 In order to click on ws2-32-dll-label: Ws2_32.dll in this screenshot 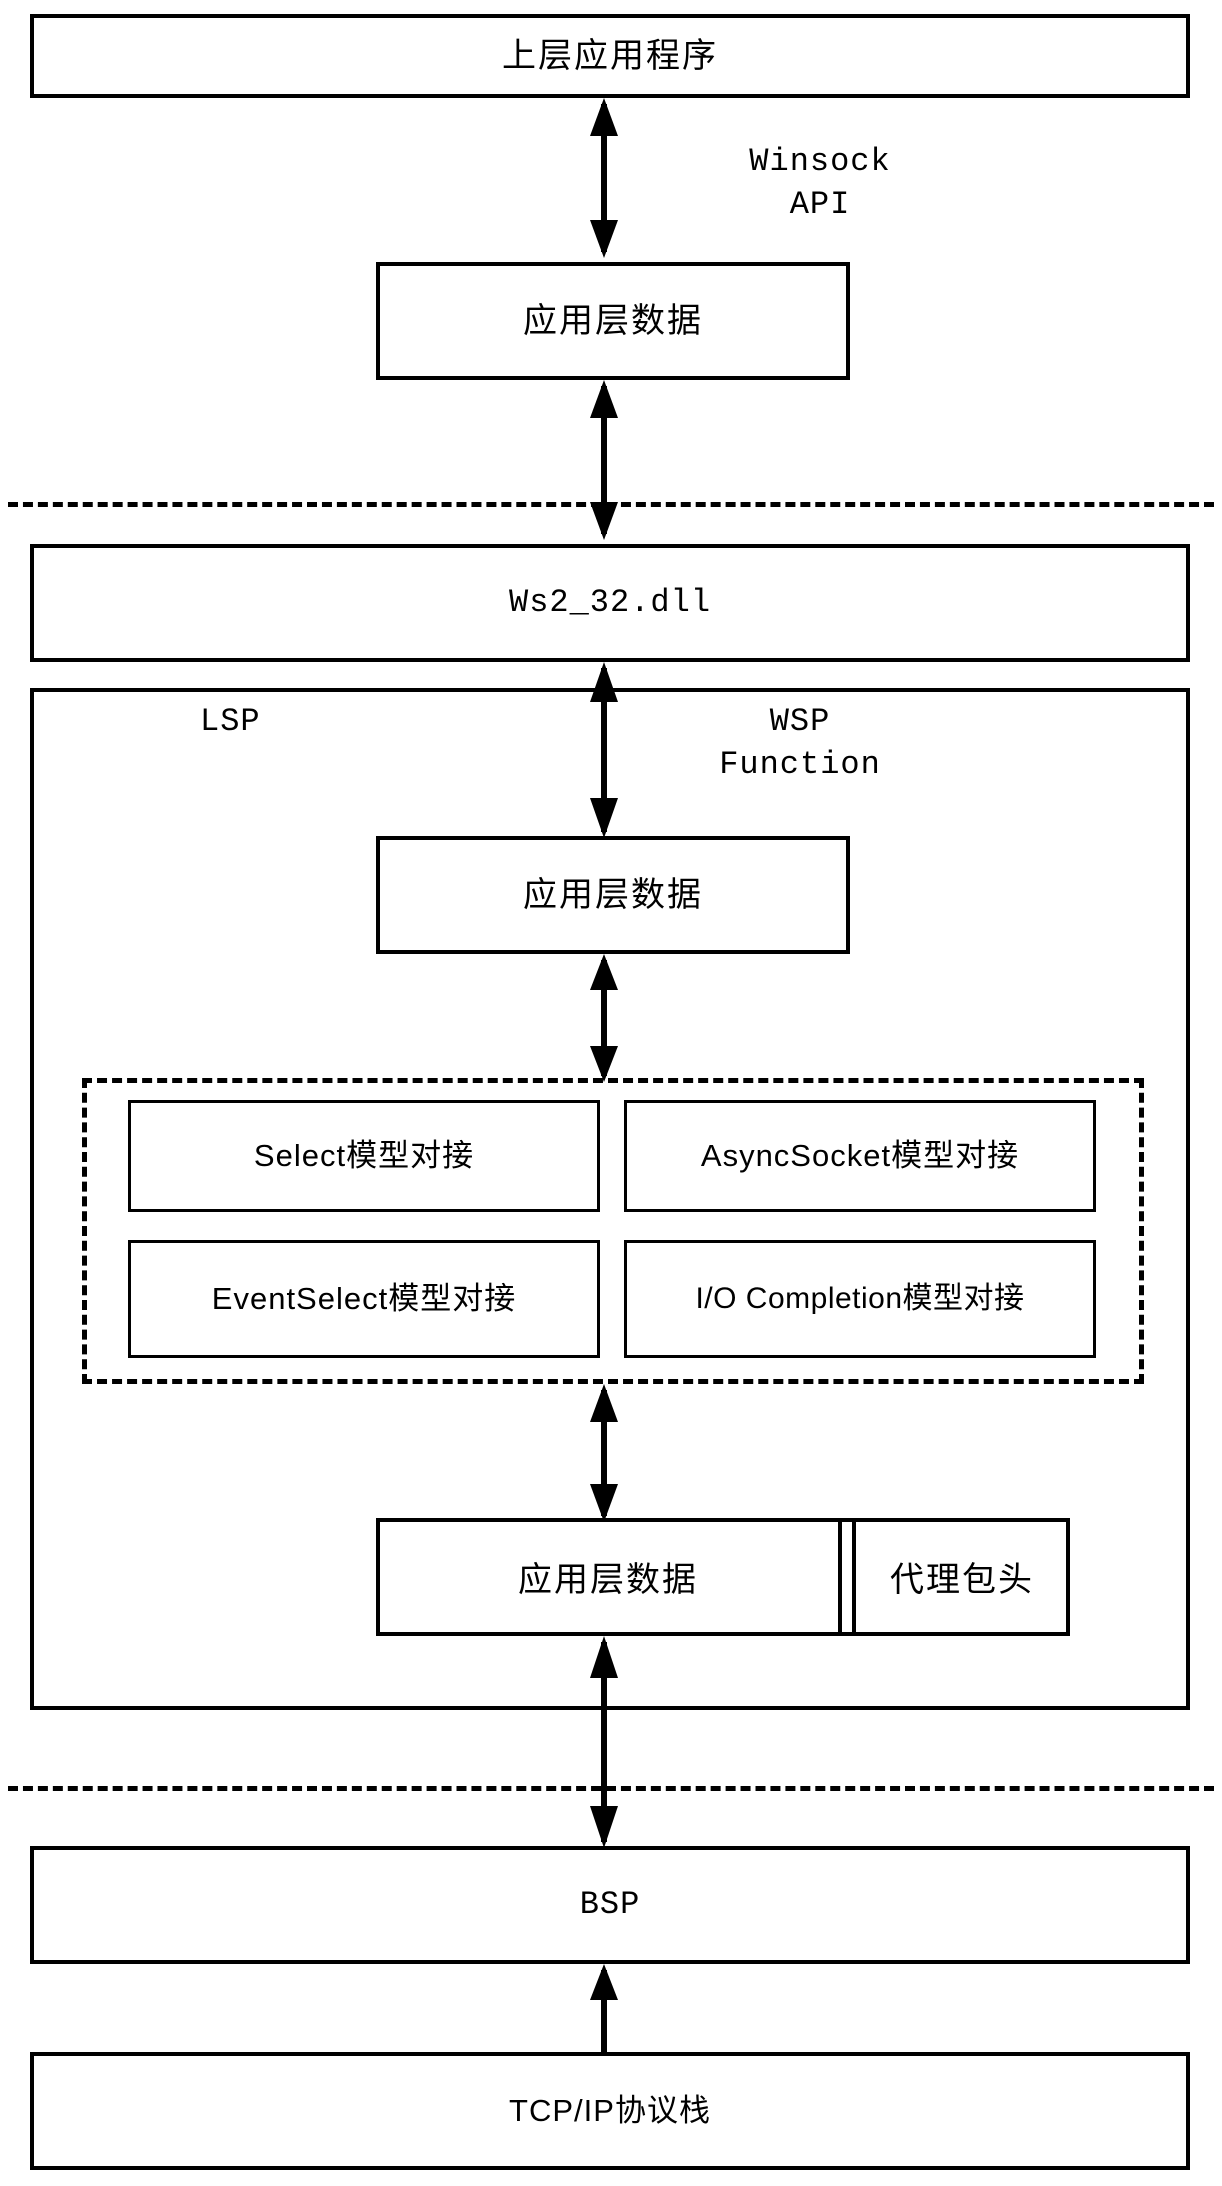, I will do `click(610, 602)`.